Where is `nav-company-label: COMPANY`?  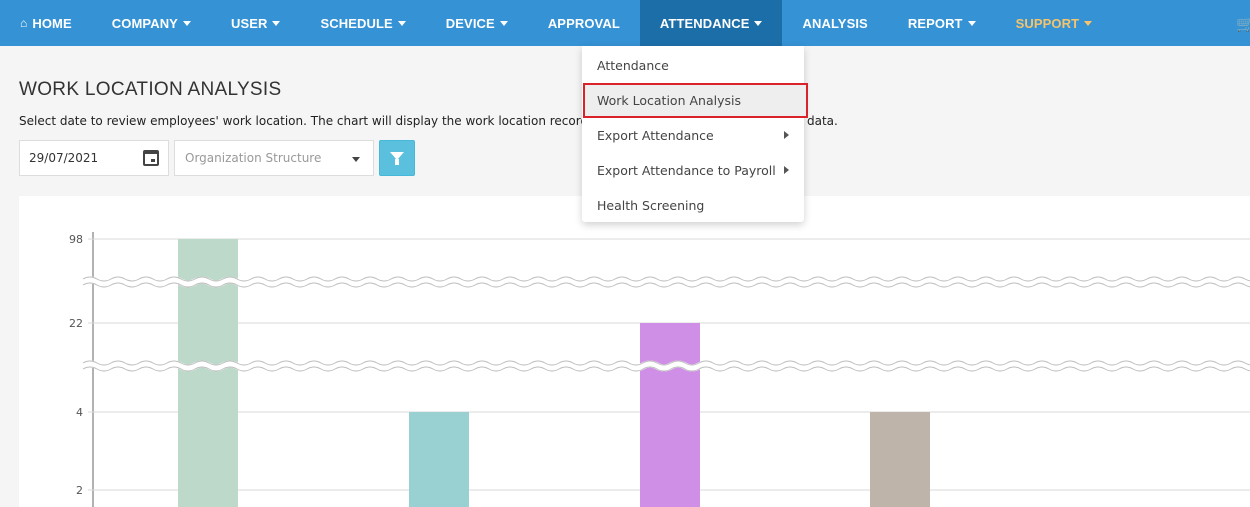
nav-company-label: COMPANY is located at coordinates (144, 23).